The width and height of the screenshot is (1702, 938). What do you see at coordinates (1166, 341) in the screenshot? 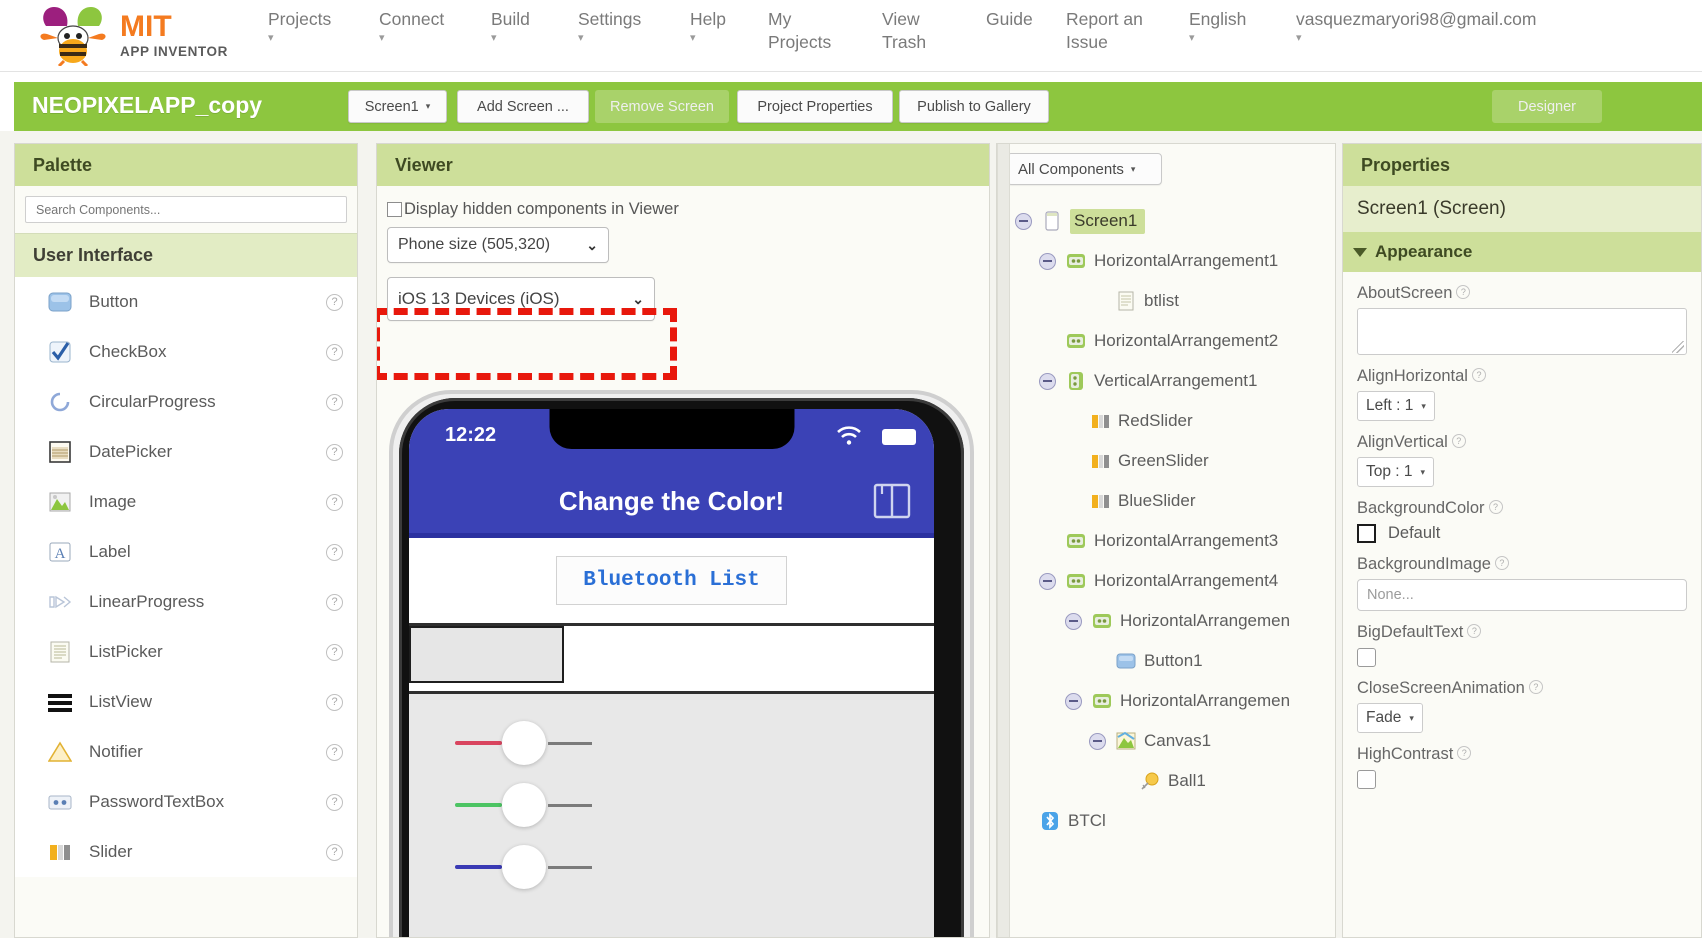
I see `tree-node-horizontalarrangement2: HorizontalArrangement2` at bounding box center [1166, 341].